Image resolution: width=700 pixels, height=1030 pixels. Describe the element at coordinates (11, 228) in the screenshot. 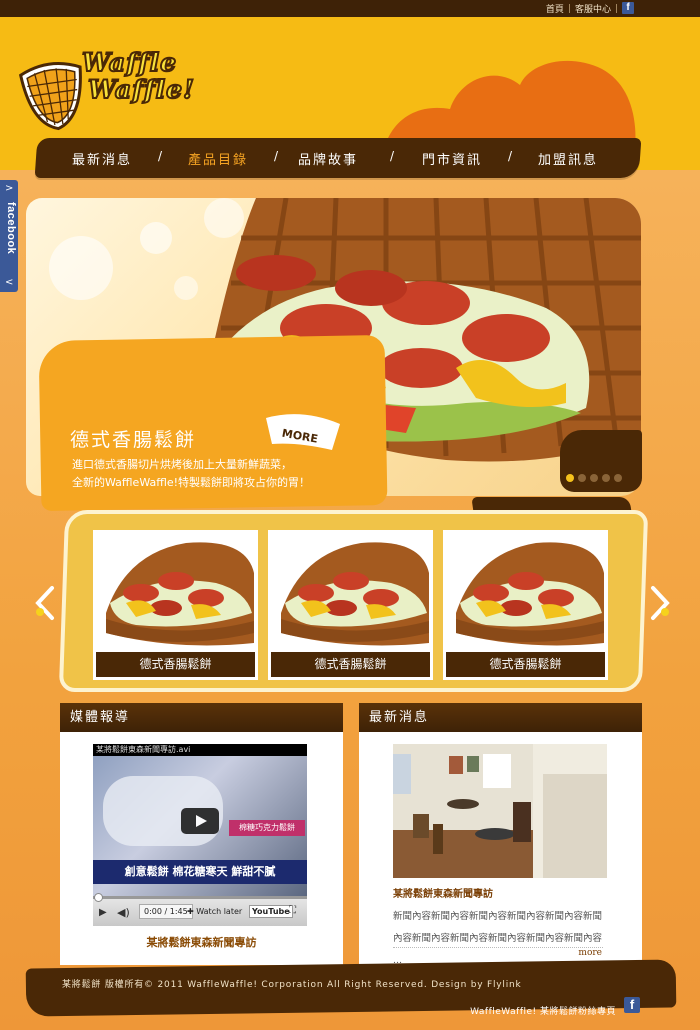

I see `facebook-tab-label: facebook` at that location.